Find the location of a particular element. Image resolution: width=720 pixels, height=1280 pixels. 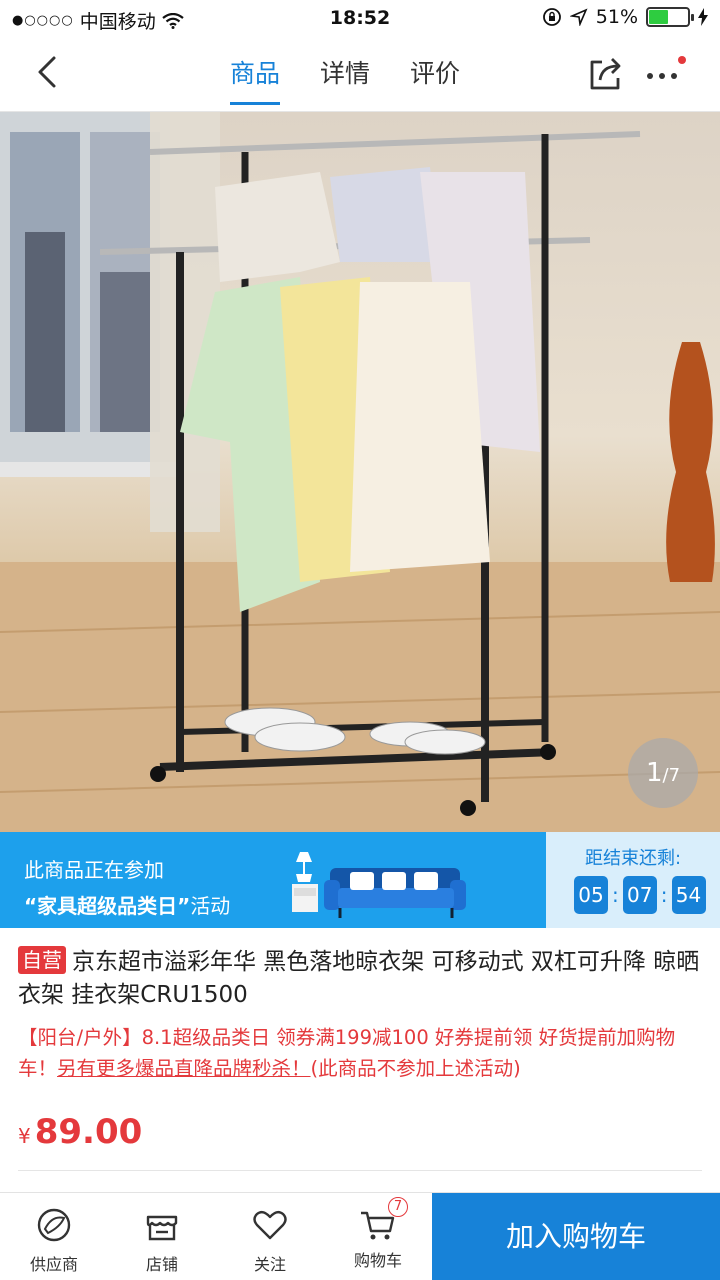

cart-label: 购物车 is located at coordinates (377, 1260).